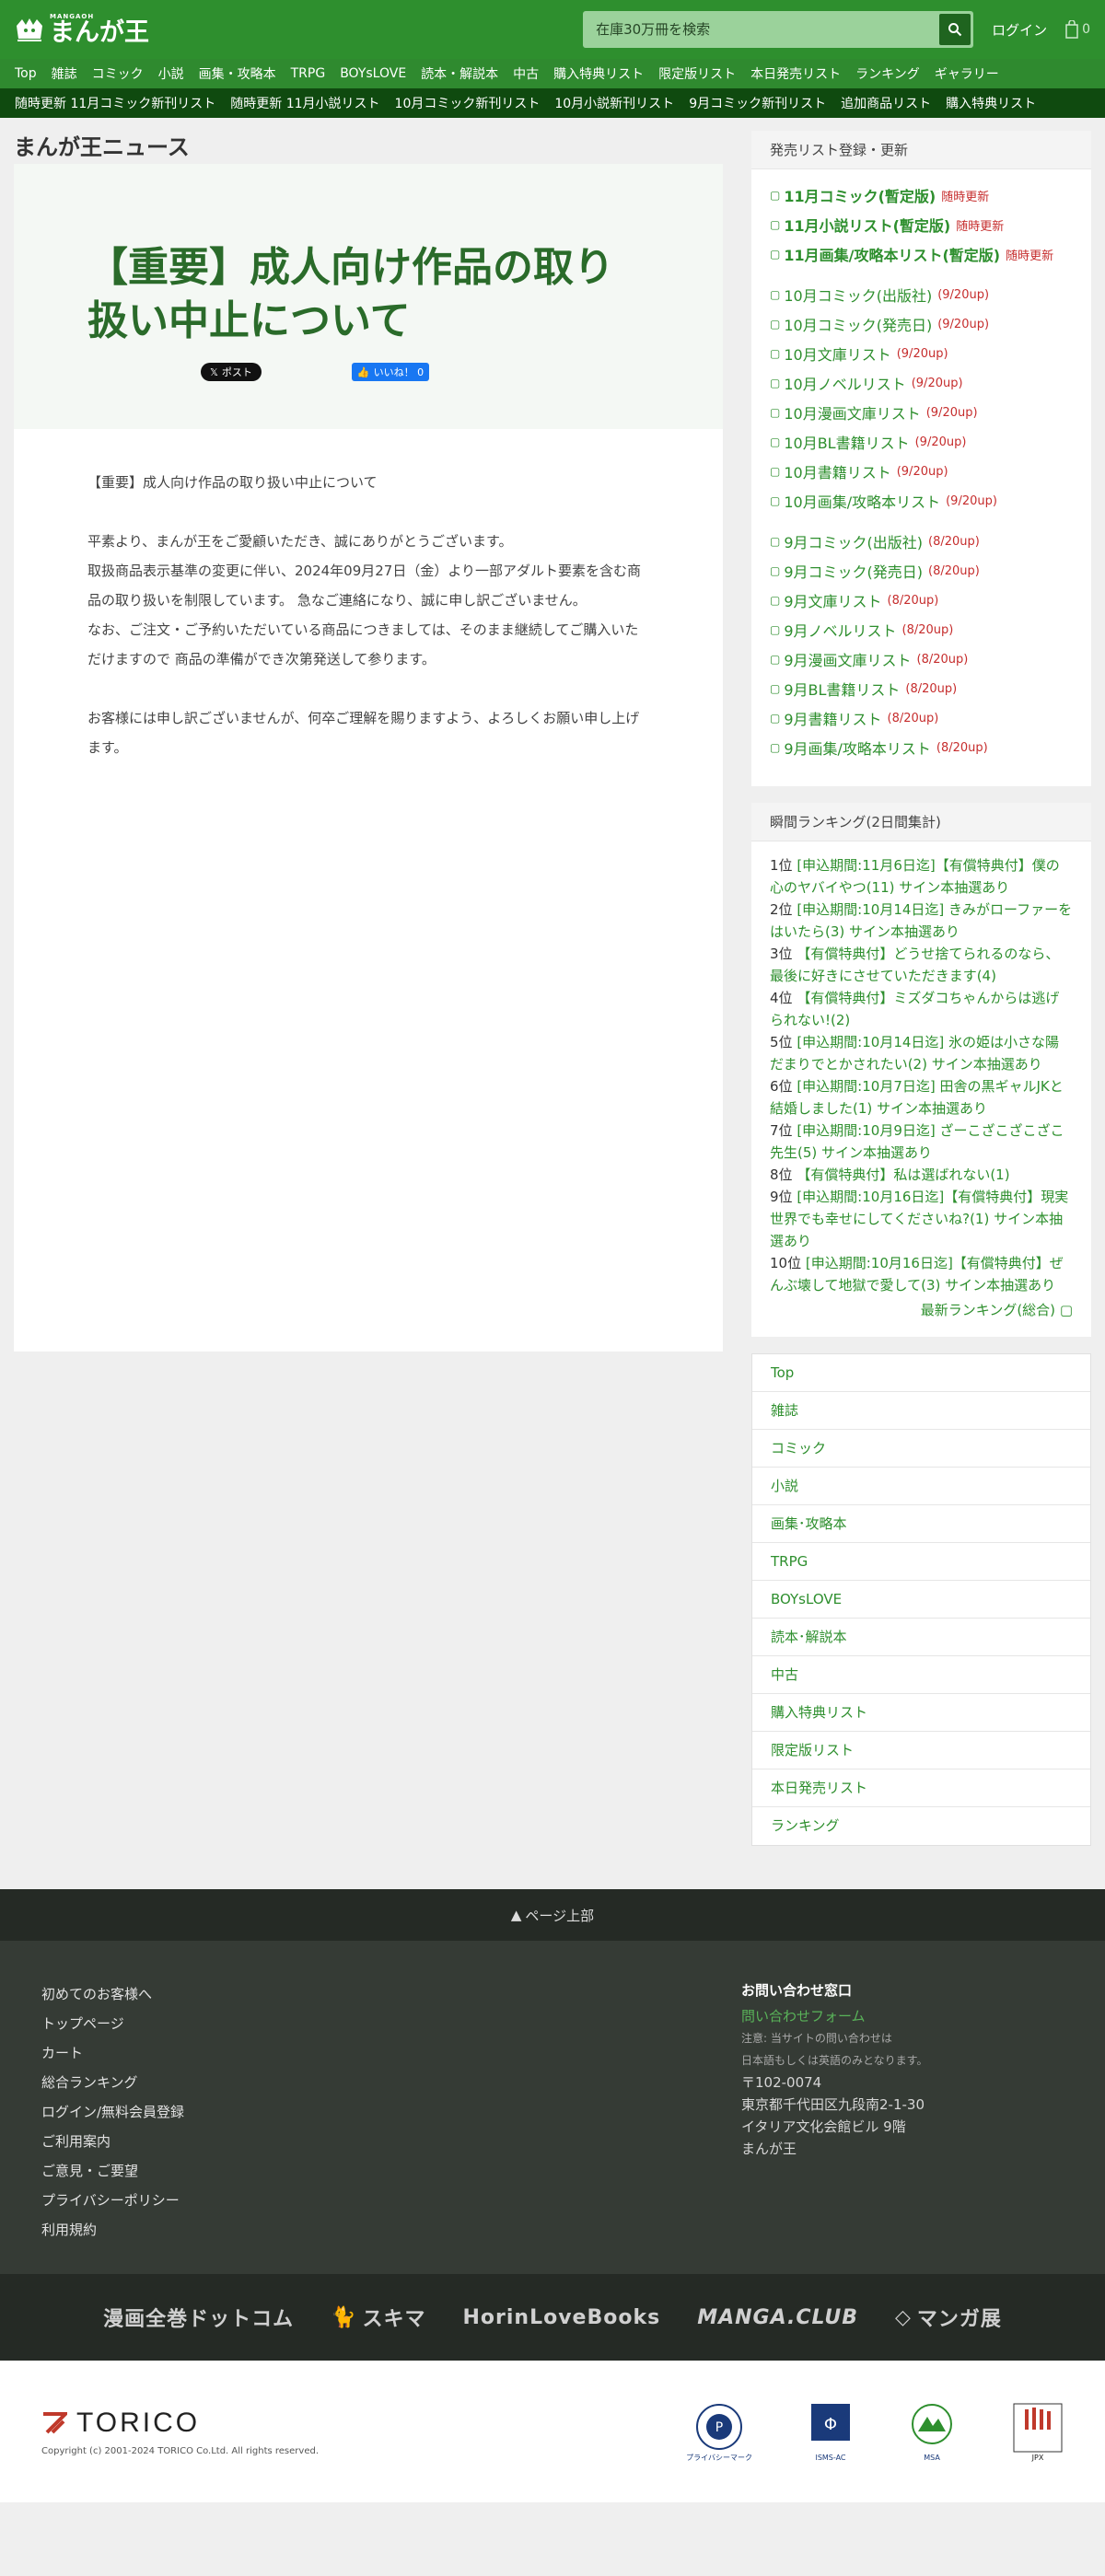  Describe the element at coordinates (526, 73) in the screenshot. I see `nav-item: 中古` at that location.